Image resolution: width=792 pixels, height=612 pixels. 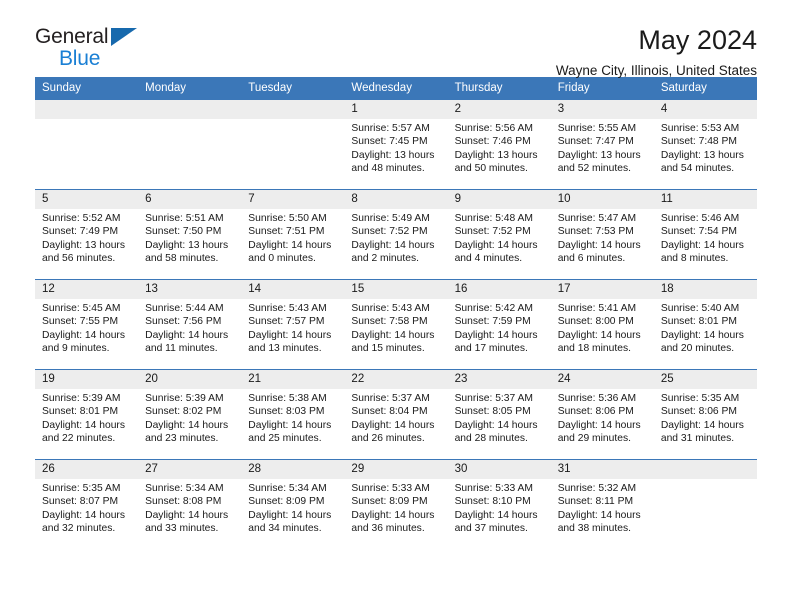 What do you see at coordinates (390, 128) in the screenshot?
I see `sunrise-text: Sunrise: 5:57 AM` at bounding box center [390, 128].